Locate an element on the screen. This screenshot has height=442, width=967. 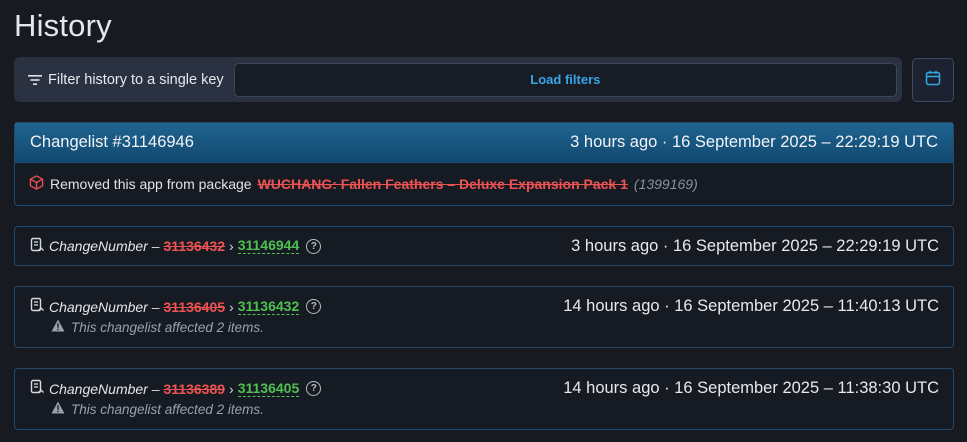
calendar-icon is located at coordinates (933, 80).